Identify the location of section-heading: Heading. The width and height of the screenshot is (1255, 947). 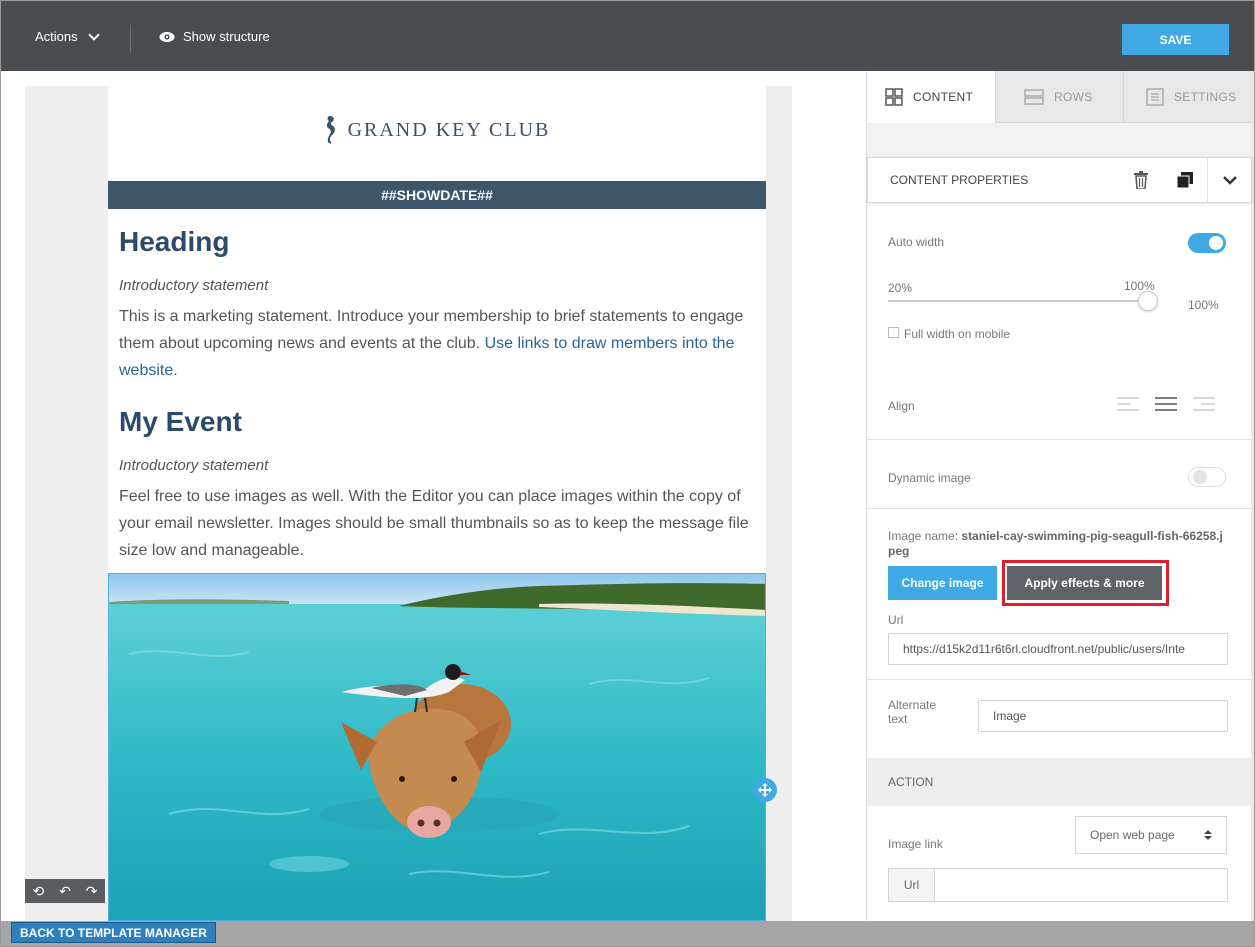
(174, 242).